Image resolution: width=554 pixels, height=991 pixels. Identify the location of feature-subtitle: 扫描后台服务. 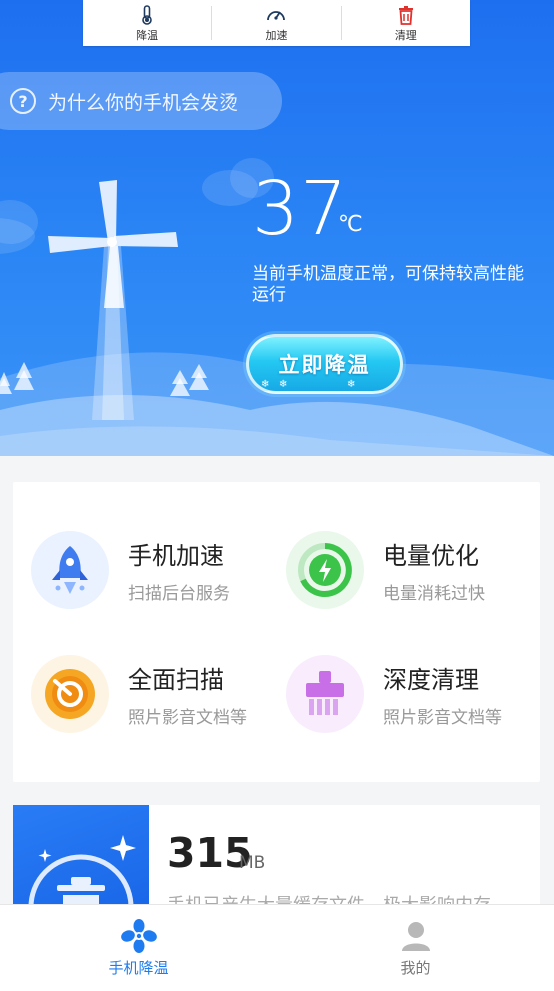
(179, 594).